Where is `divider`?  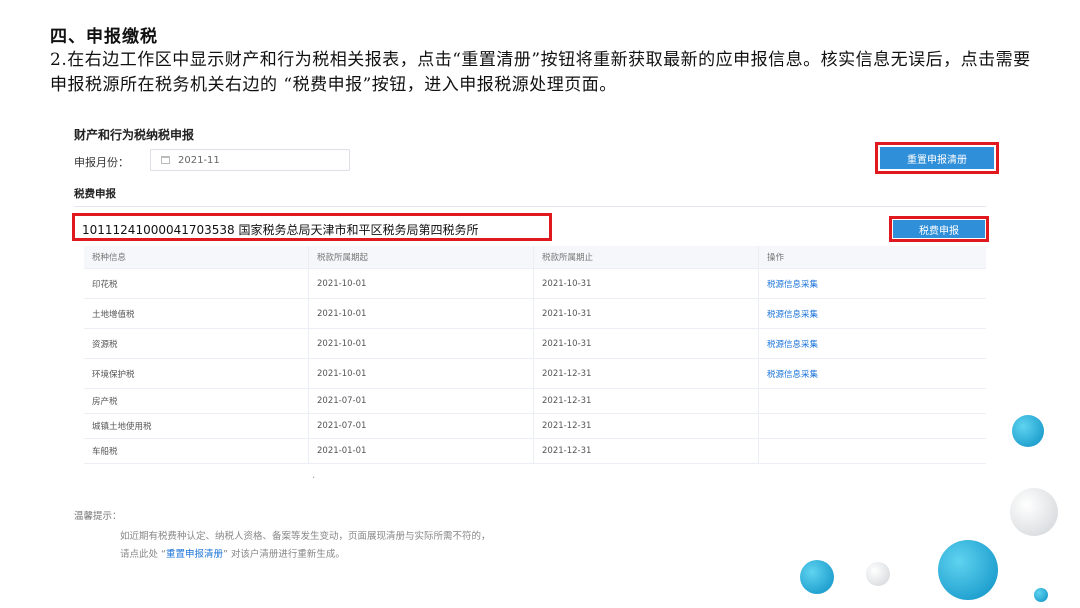
divider is located at coordinates (530, 206).